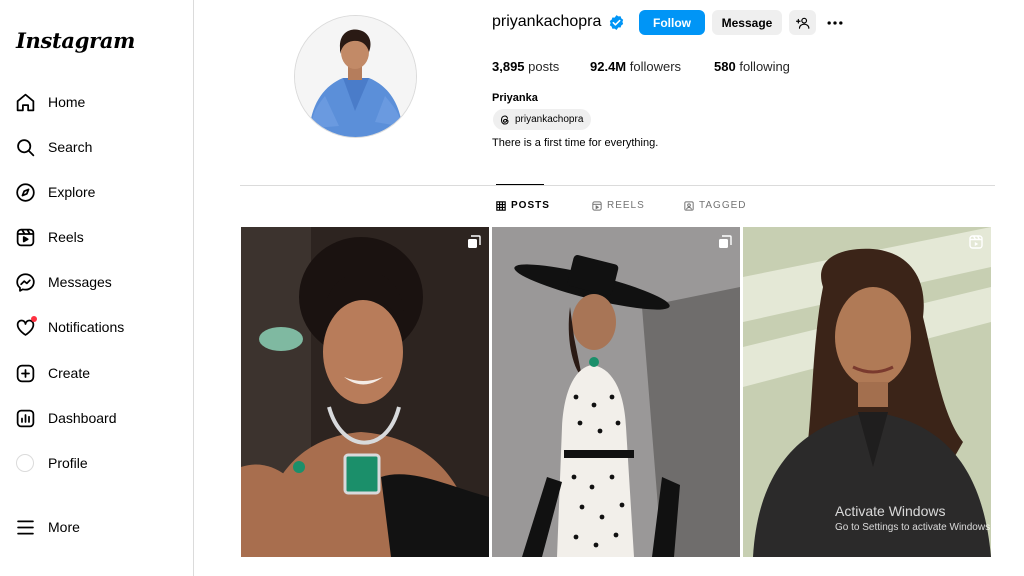 The image size is (1024, 576). Describe the element at coordinates (542, 119) in the screenshot. I see `threads-link: priyankachopra` at that location.